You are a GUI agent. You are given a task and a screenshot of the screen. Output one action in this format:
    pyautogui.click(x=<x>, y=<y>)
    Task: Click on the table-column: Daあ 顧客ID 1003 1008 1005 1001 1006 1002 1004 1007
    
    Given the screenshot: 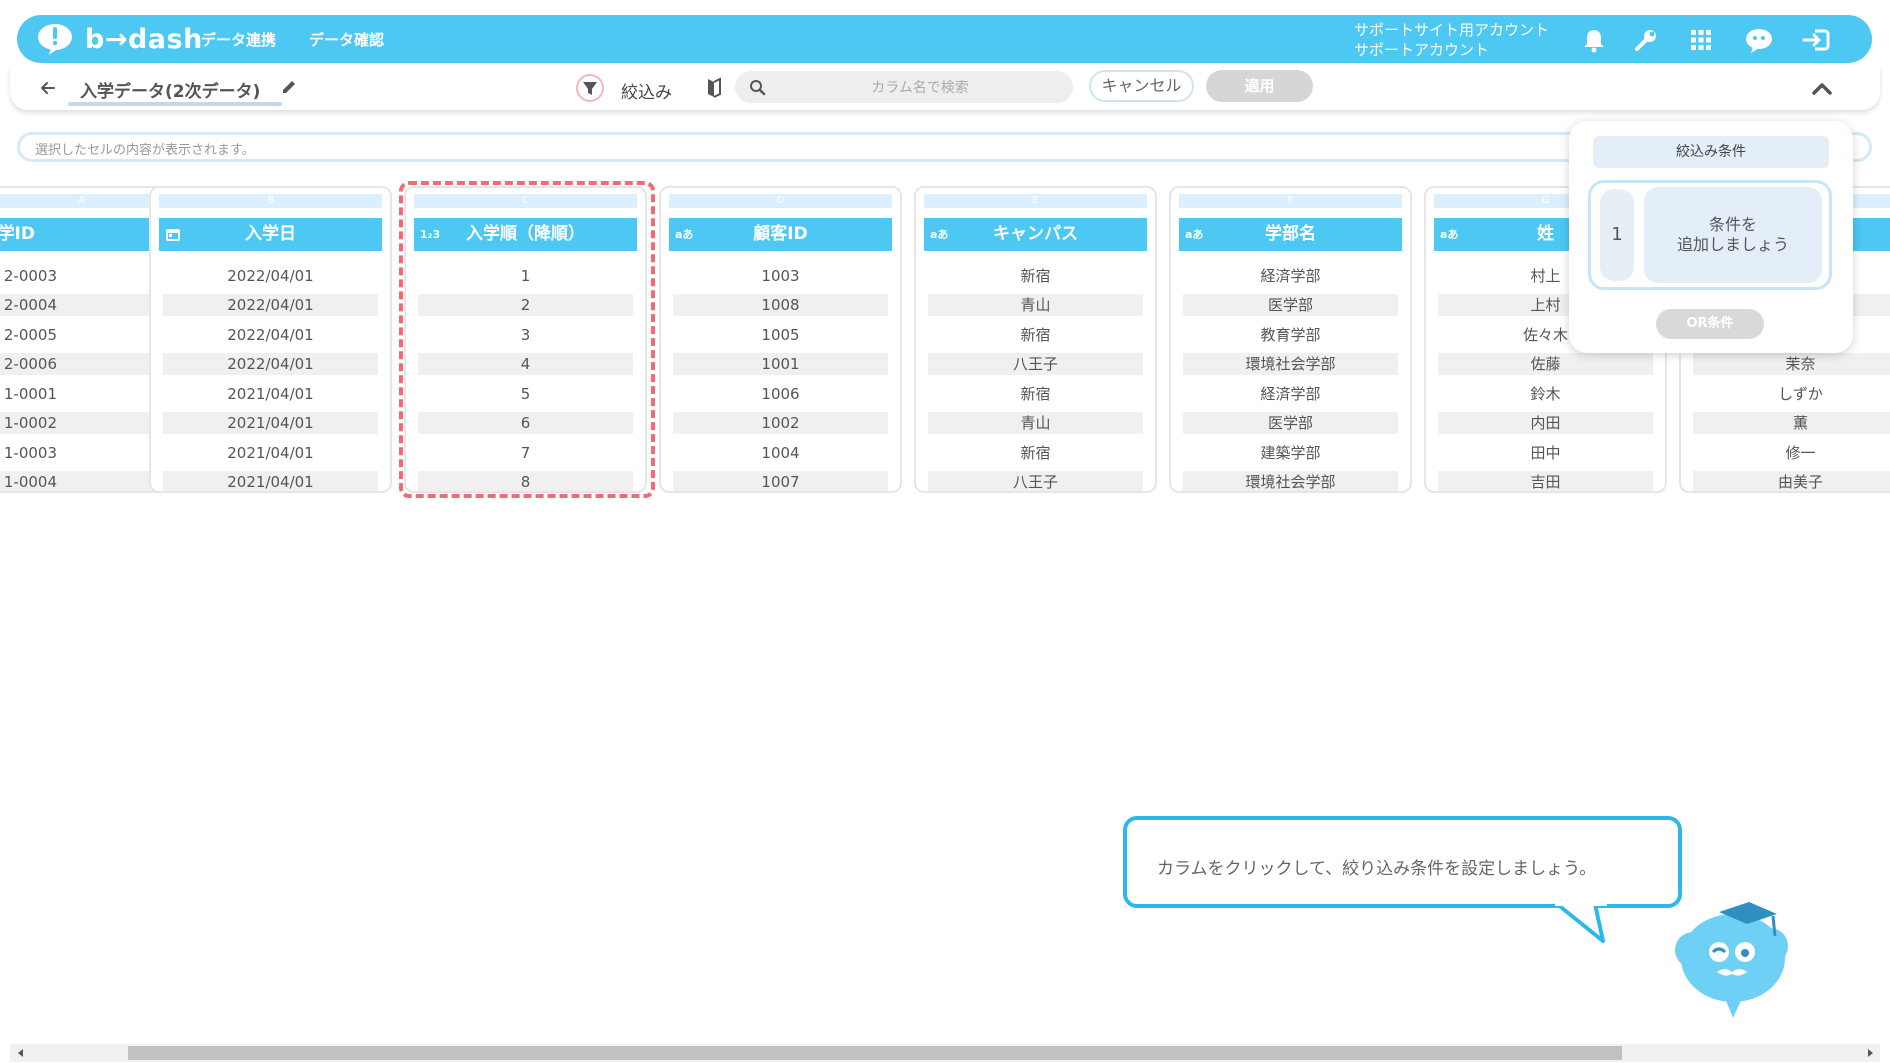 What is the action you would take?
    pyautogui.click(x=780, y=339)
    